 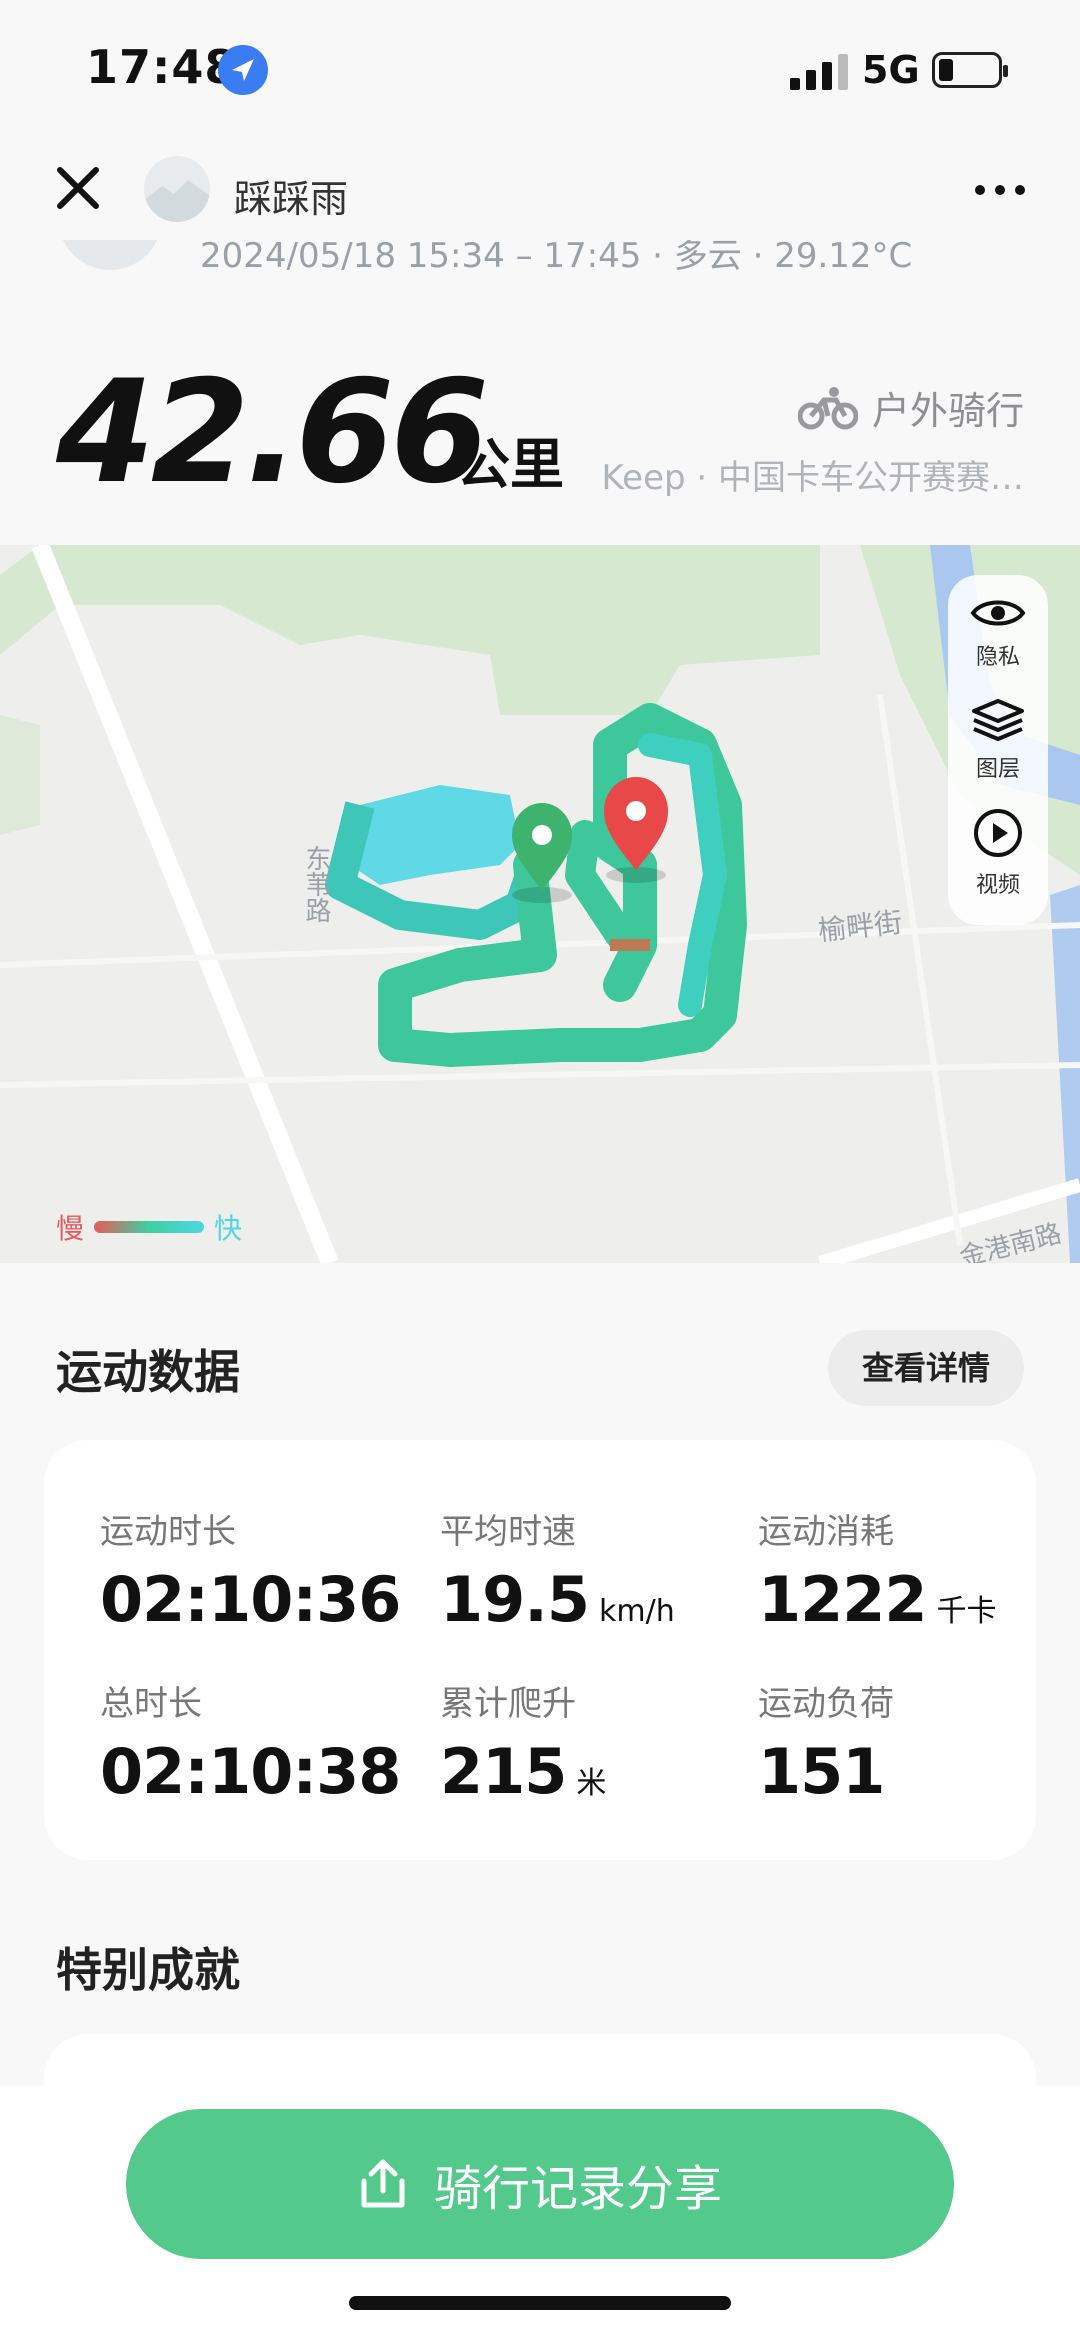 I want to click on play-icon, so click(x=998, y=833).